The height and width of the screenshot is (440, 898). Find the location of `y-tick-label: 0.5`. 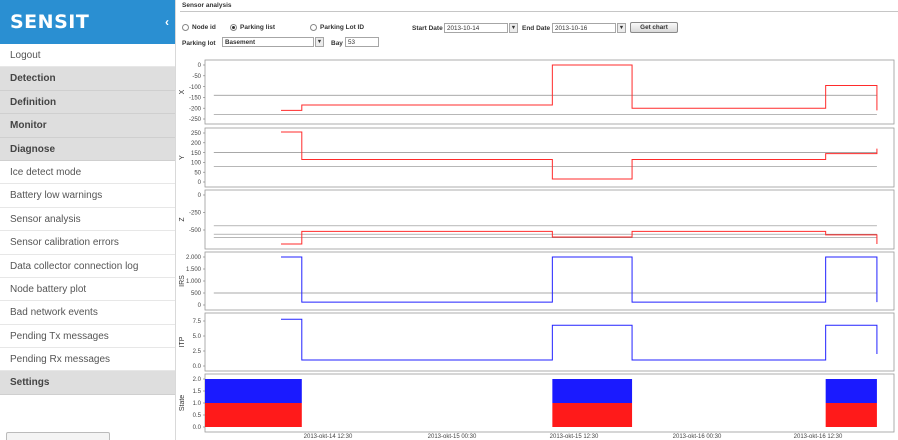

y-tick-label: 0.5 is located at coordinates (197, 416).